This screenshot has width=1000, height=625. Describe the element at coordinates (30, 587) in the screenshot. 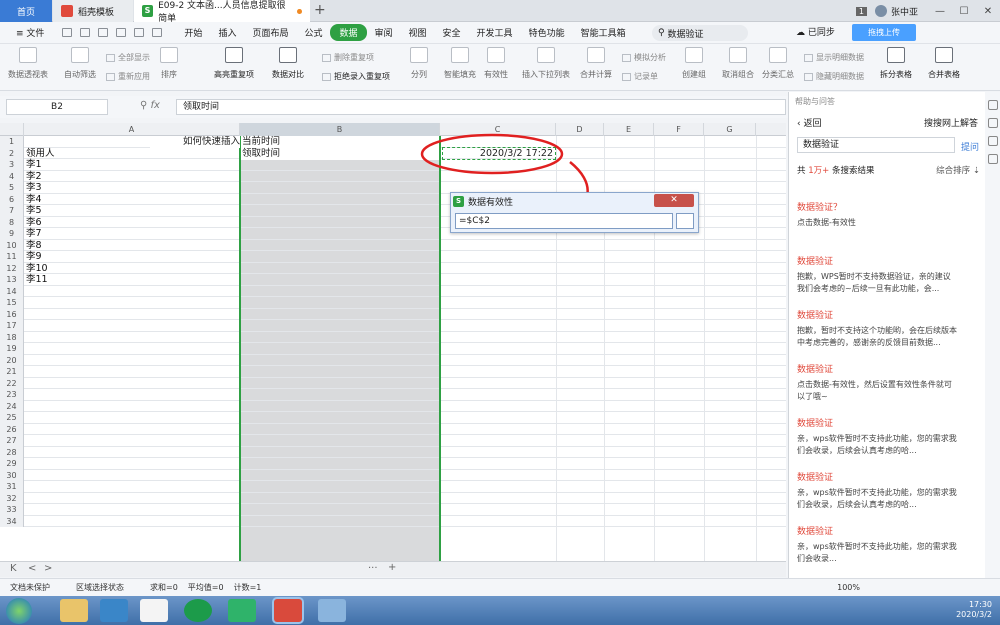

I see `protect-status: 文档未保护` at that location.